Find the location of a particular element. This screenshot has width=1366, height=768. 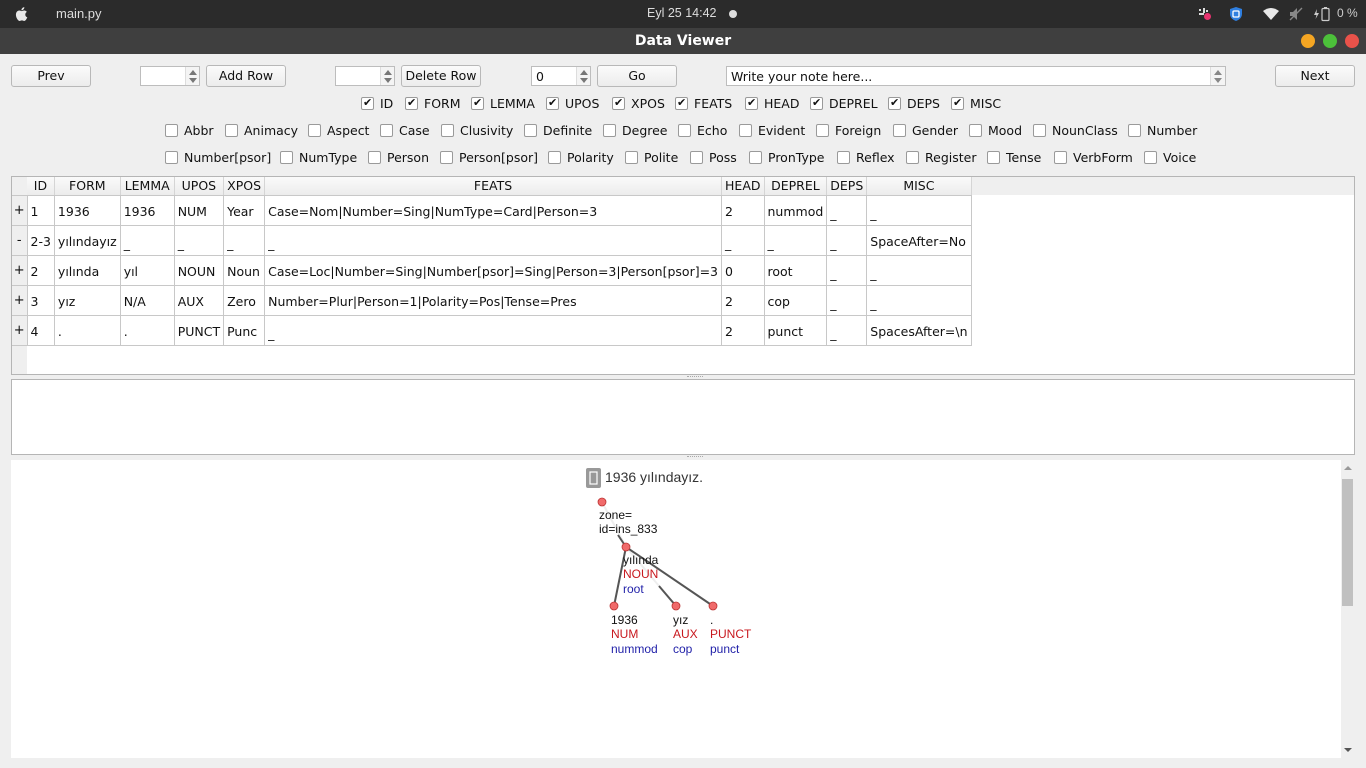

toggle-column-deps: DEPS is located at coordinates (914, 103).